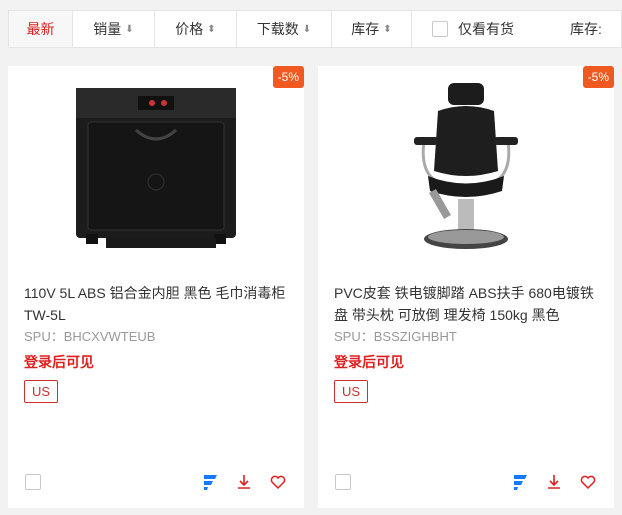 The height and width of the screenshot is (515, 622). I want to click on towel-cabinet-image, so click(156, 168).